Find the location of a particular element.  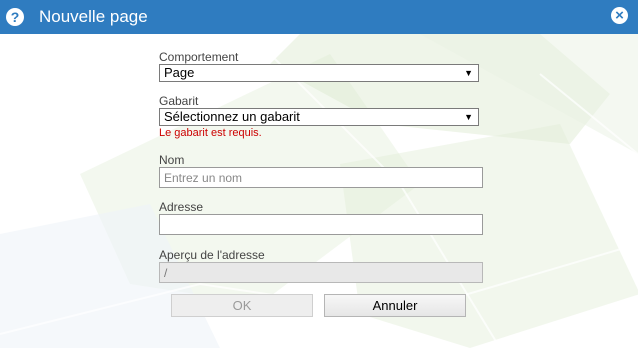

gabarit-select: Sélectionnez un gabarit ▼ is located at coordinates (319, 117).